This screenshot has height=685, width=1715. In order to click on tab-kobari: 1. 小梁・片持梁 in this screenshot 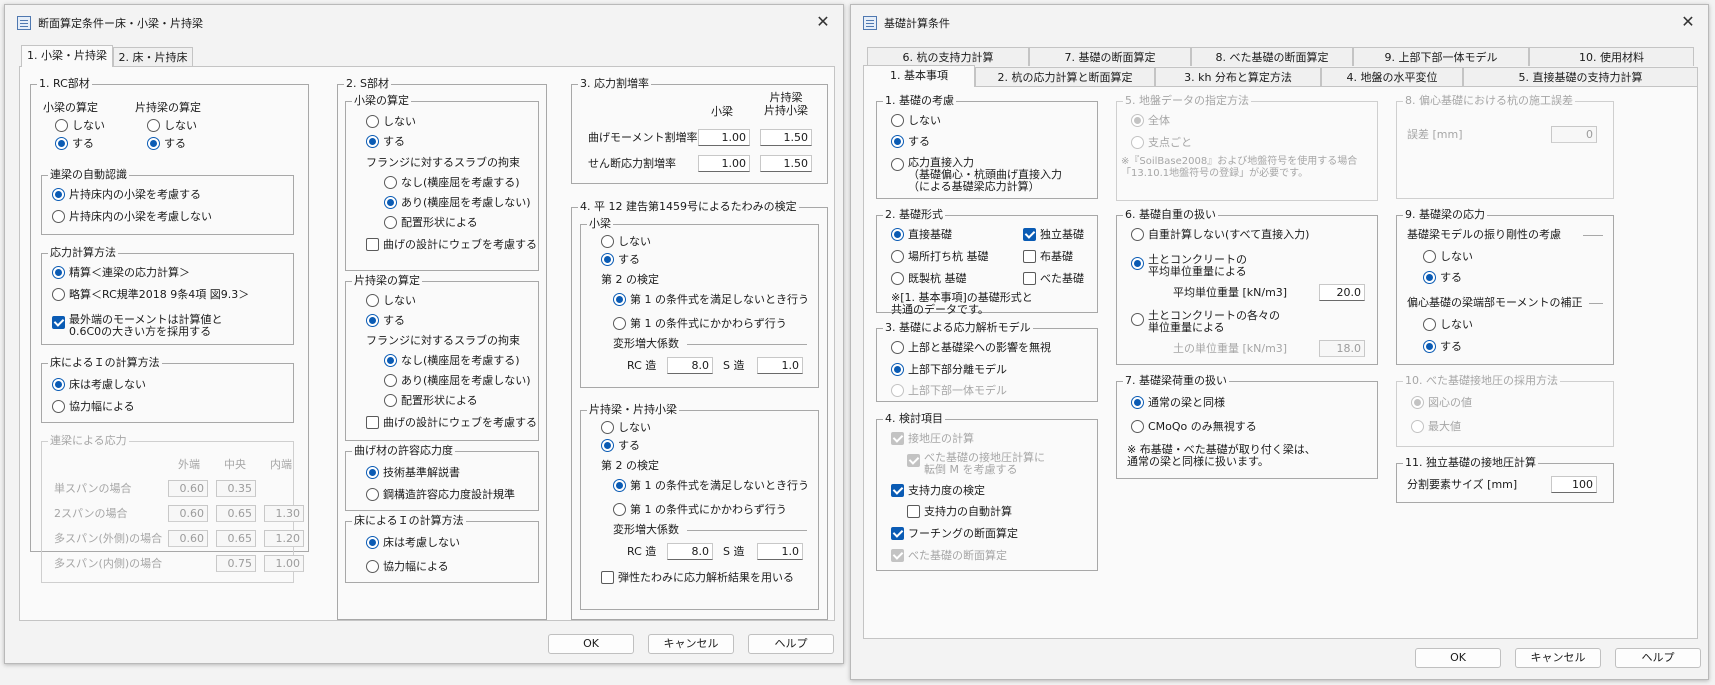, I will do `click(67, 56)`.